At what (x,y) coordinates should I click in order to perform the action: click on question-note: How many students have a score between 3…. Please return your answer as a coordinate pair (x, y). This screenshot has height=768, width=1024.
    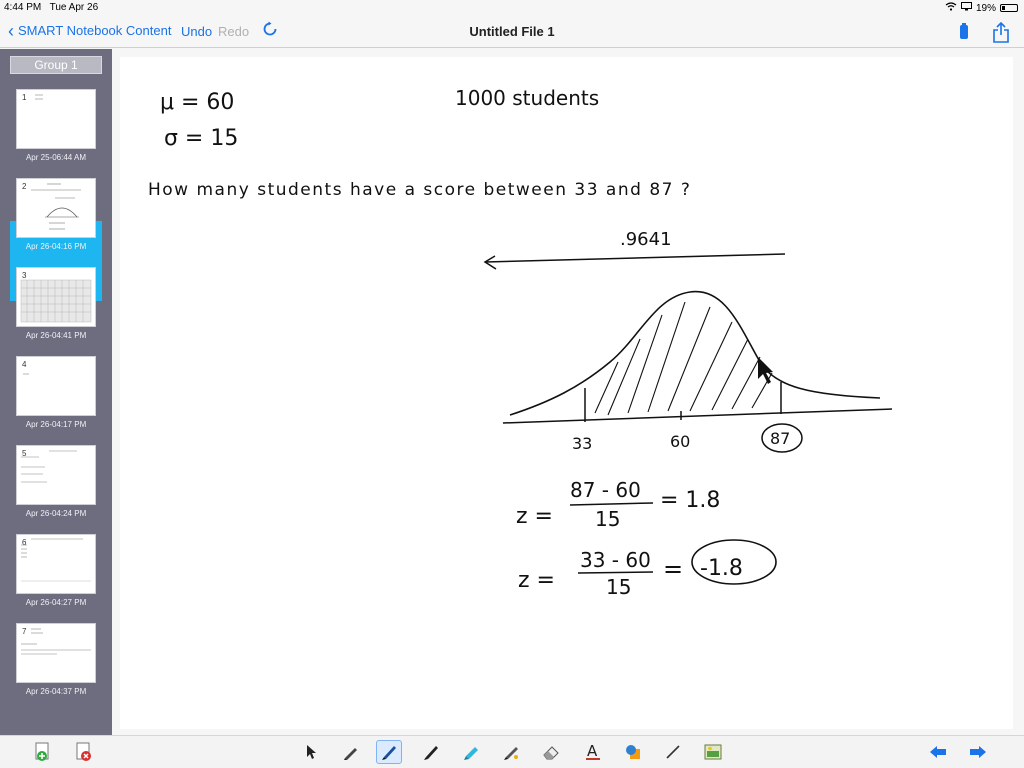
    Looking at the image, I should click on (419, 190).